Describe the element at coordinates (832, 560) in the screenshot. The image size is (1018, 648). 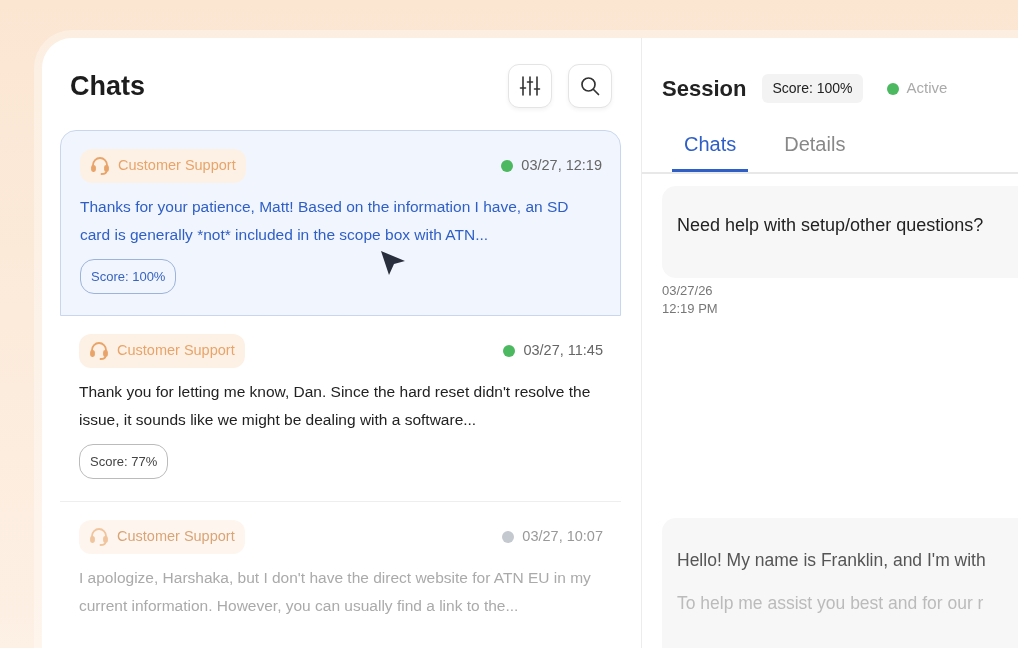
I see `message-text: Hello! My name is Franklin, and I'm with` at that location.